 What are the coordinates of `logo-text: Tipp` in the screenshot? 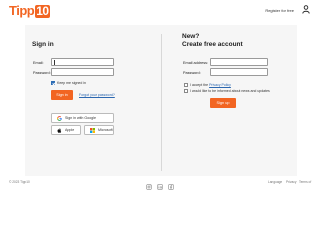 It's located at (22, 10).